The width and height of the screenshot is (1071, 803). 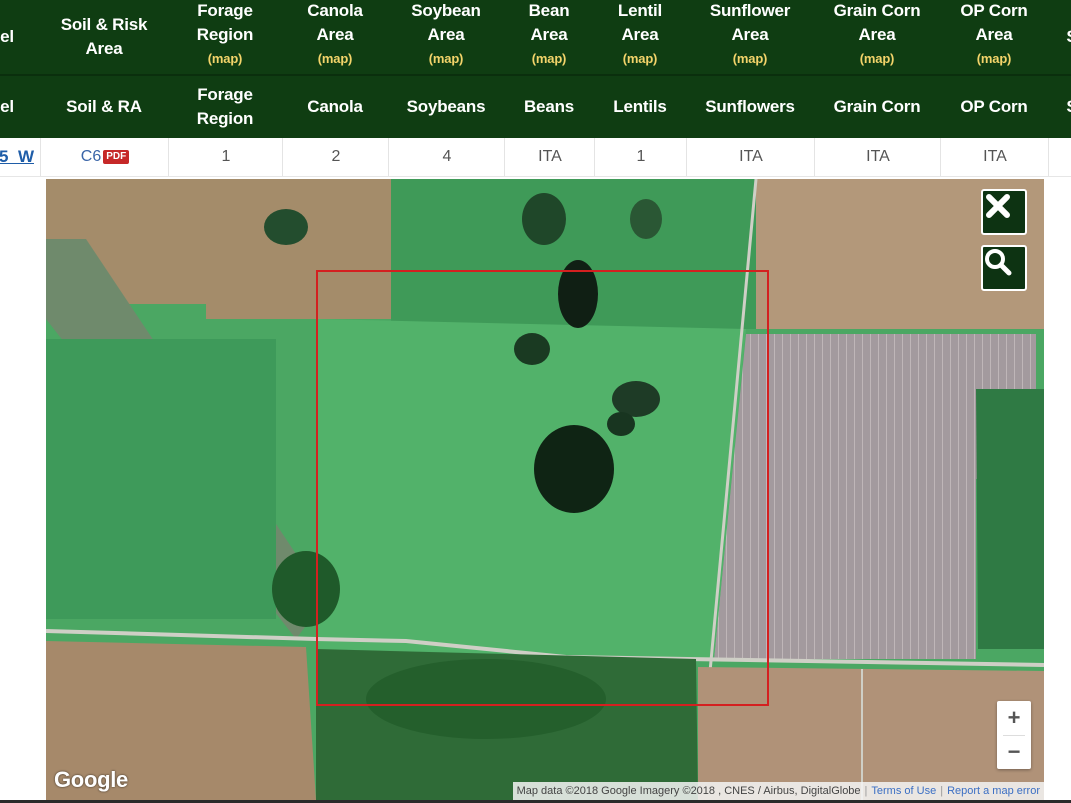 What do you see at coordinates (335, 22) in the screenshot?
I see `header-label: Canola Area` at bounding box center [335, 22].